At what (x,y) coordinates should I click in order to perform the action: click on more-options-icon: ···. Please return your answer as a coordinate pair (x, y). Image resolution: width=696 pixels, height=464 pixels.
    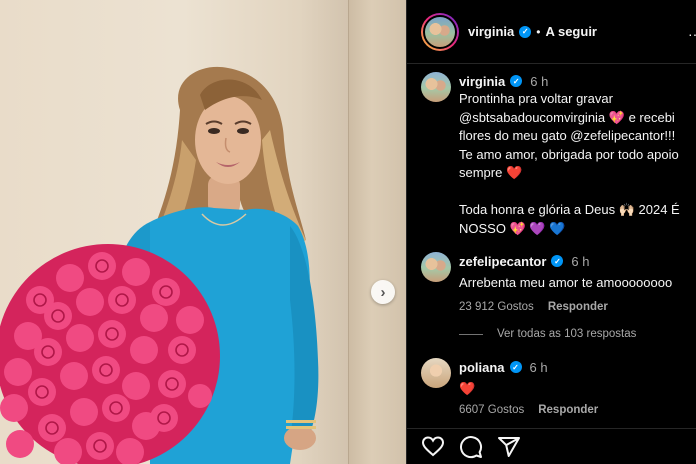
    Looking at the image, I should click on (692, 34).